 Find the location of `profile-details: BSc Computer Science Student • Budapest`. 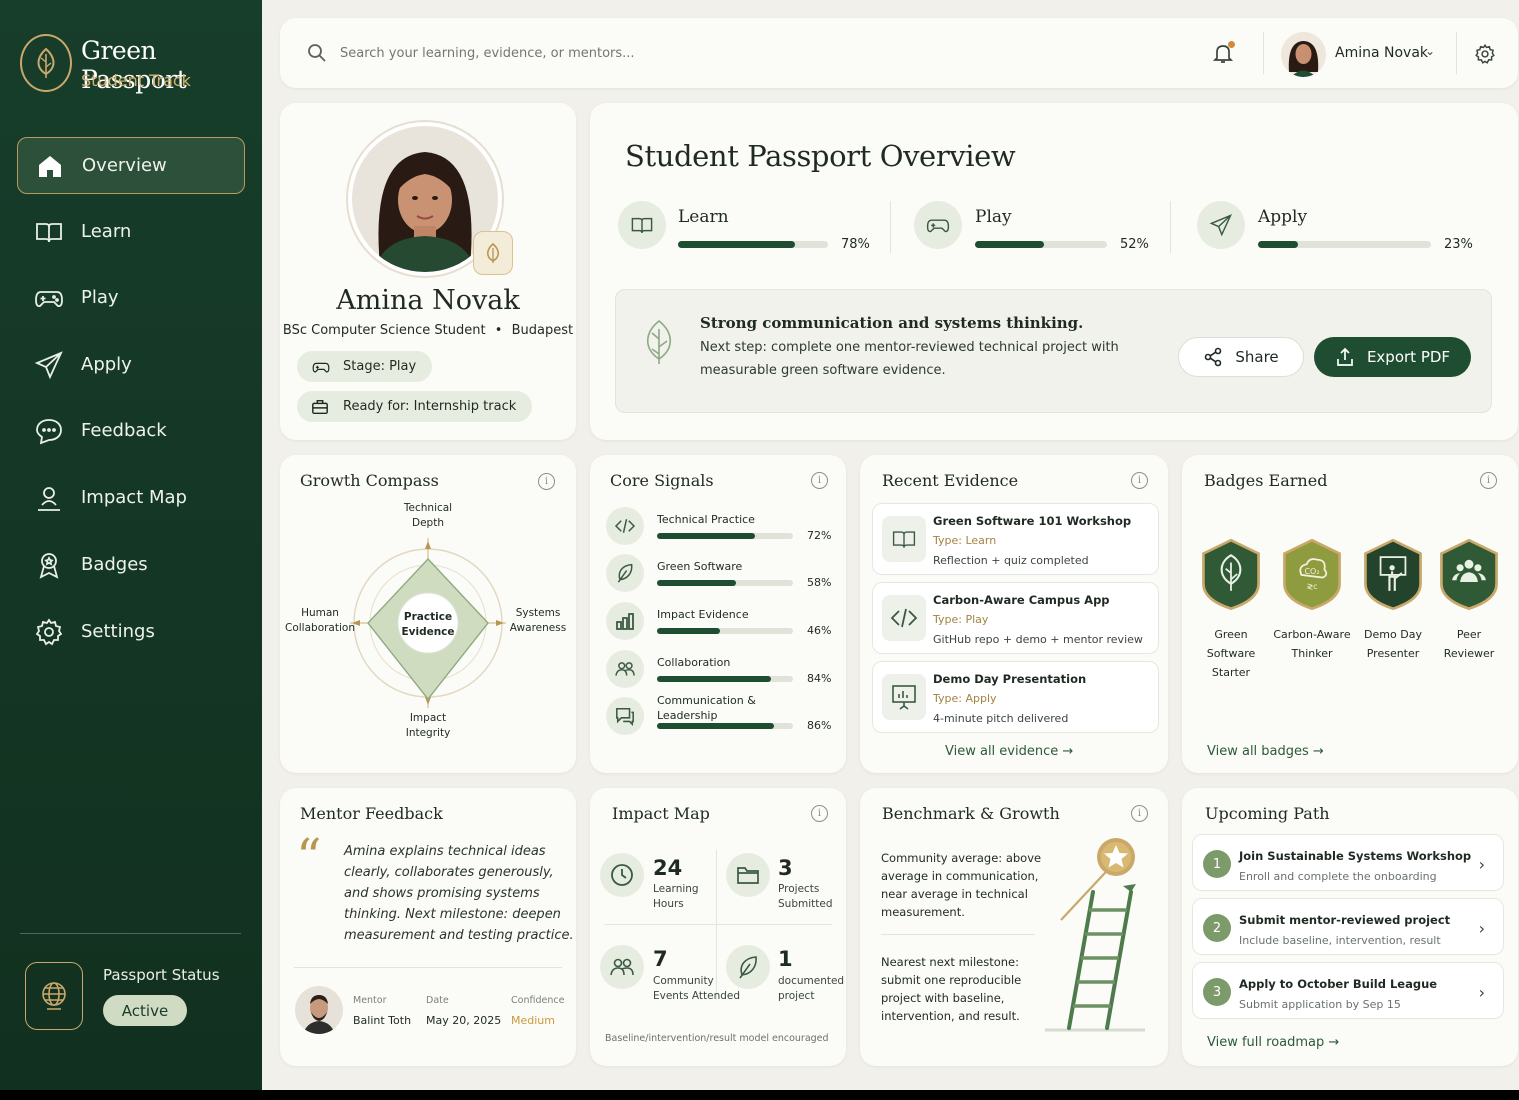

profile-details: BSc Computer Science Student • Budapest is located at coordinates (428, 330).